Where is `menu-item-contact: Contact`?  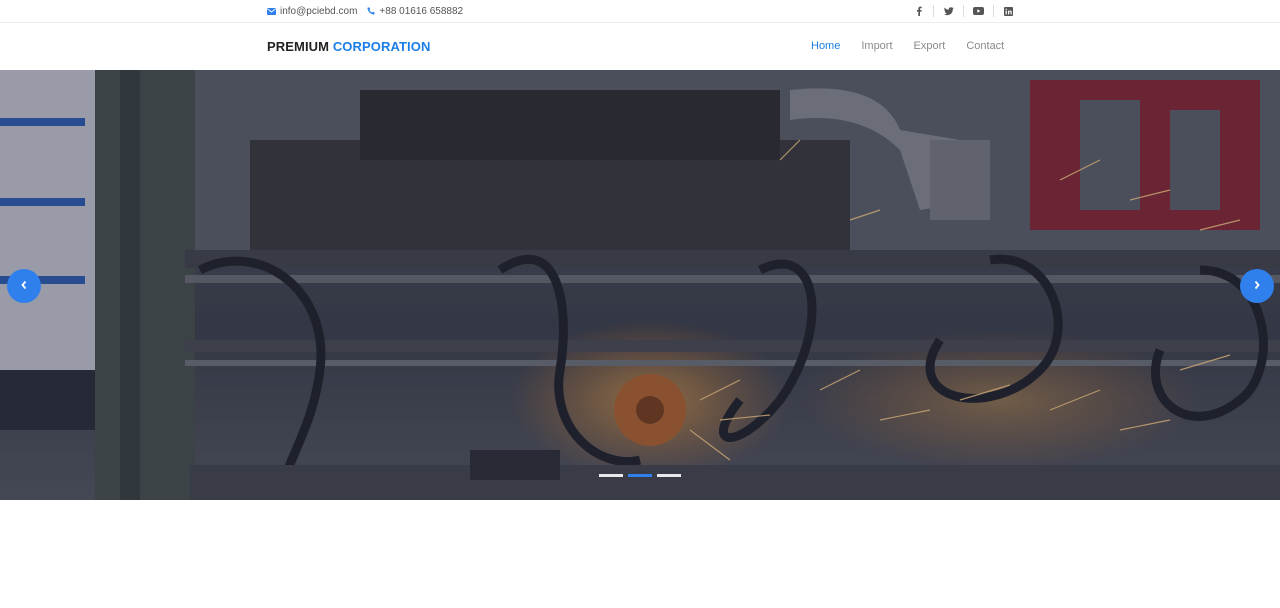
menu-item-contact: Contact is located at coordinates (985, 46).